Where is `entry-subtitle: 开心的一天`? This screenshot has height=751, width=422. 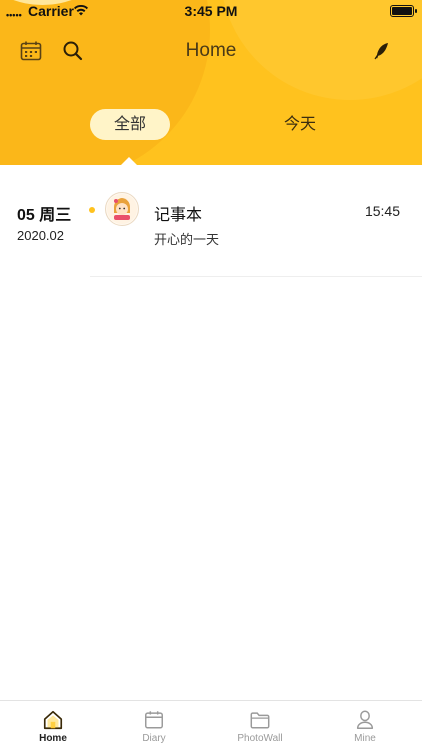
entry-subtitle: 开心的一天 is located at coordinates (187, 239).